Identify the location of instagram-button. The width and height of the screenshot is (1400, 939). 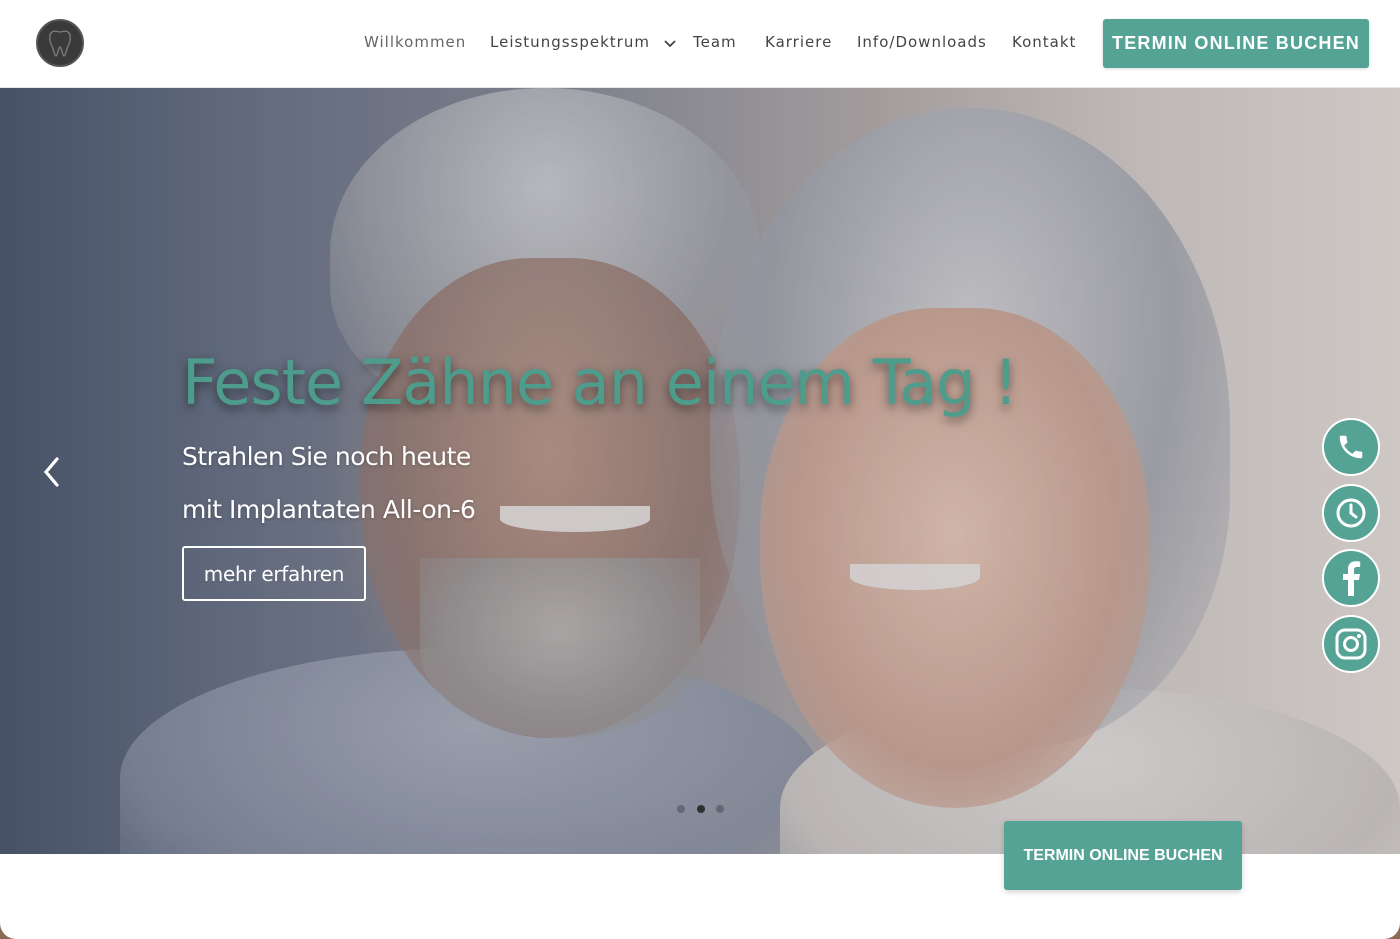
(1351, 644).